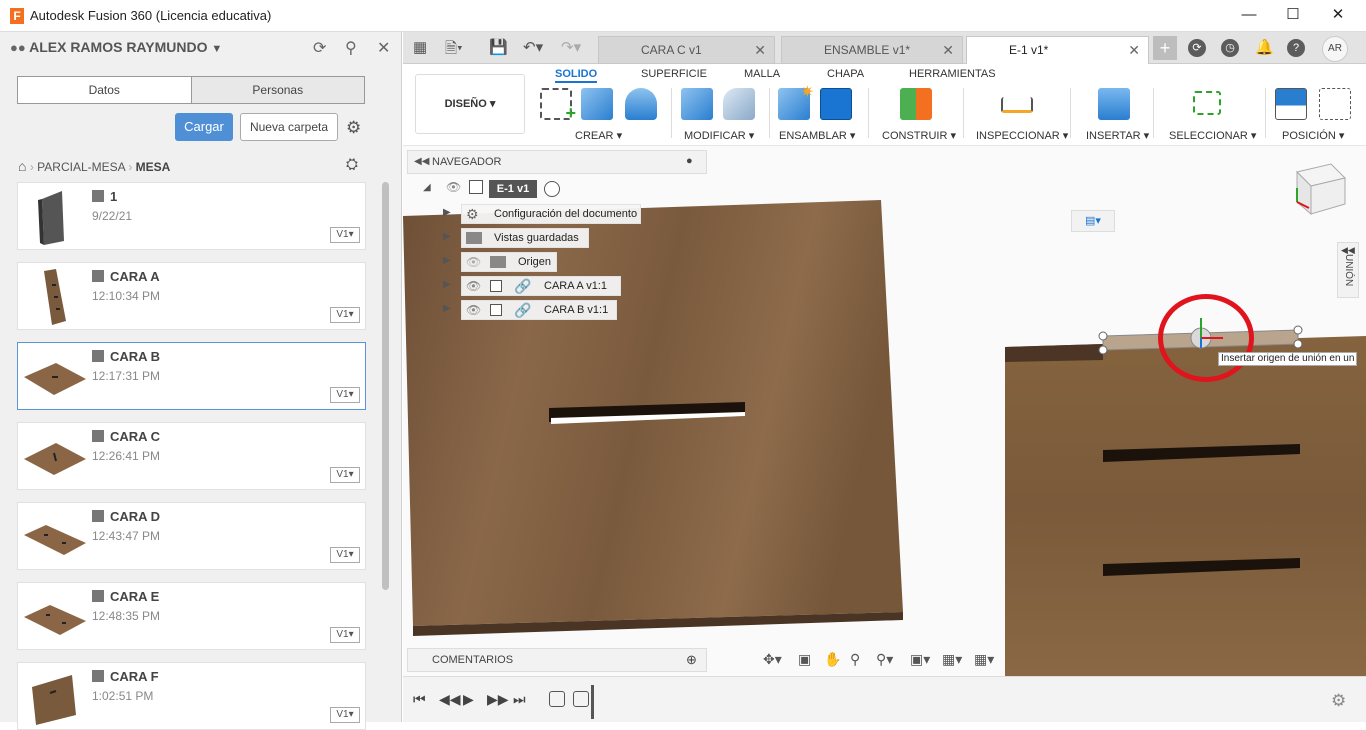 The width and height of the screenshot is (1366, 730). Describe the element at coordinates (845, 74) in the screenshot. I see `tab-chapa: CHAPA` at that location.